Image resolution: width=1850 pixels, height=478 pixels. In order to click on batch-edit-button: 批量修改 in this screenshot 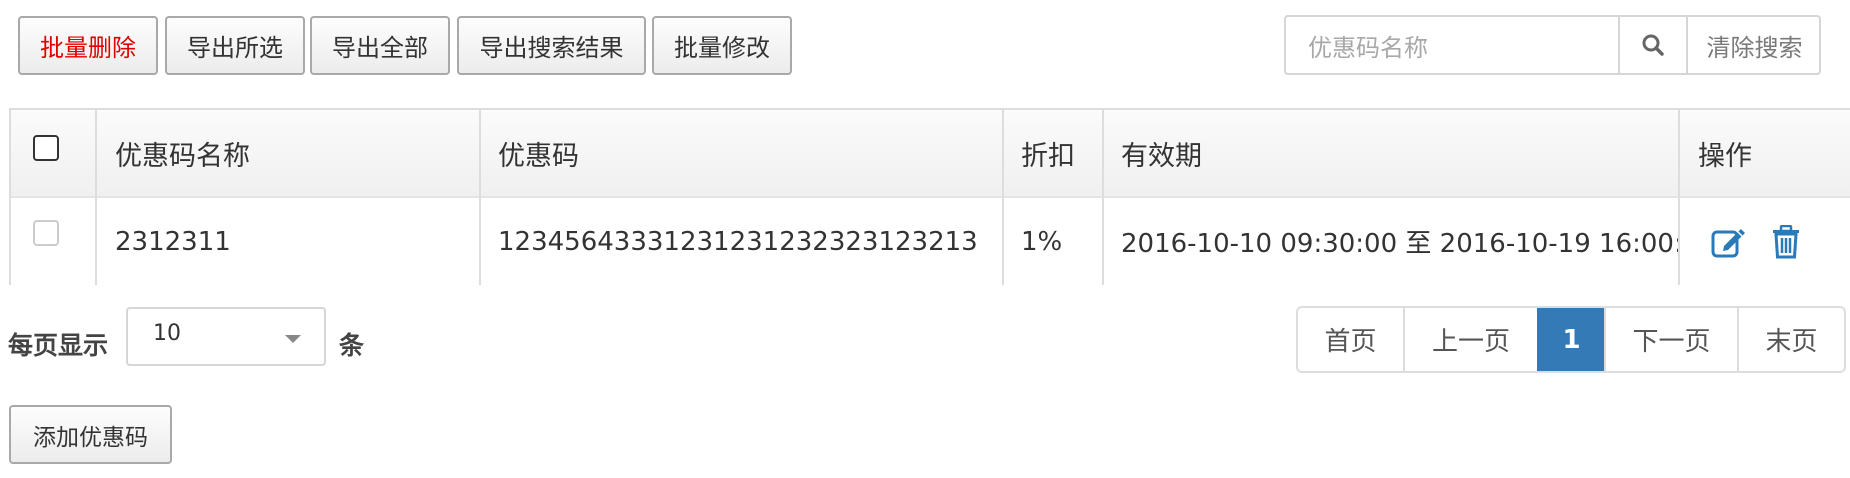, I will do `click(722, 45)`.